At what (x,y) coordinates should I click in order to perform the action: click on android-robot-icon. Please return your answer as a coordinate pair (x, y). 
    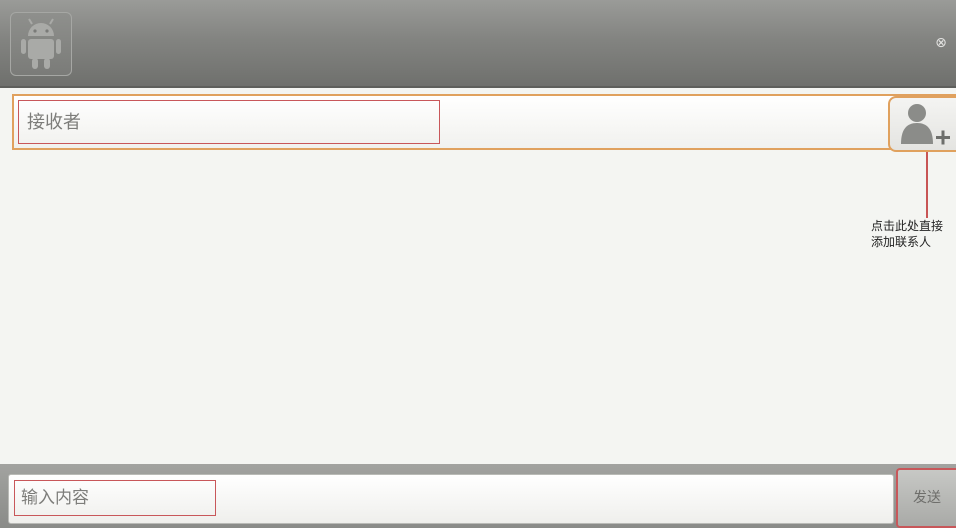
    Looking at the image, I should click on (41, 44).